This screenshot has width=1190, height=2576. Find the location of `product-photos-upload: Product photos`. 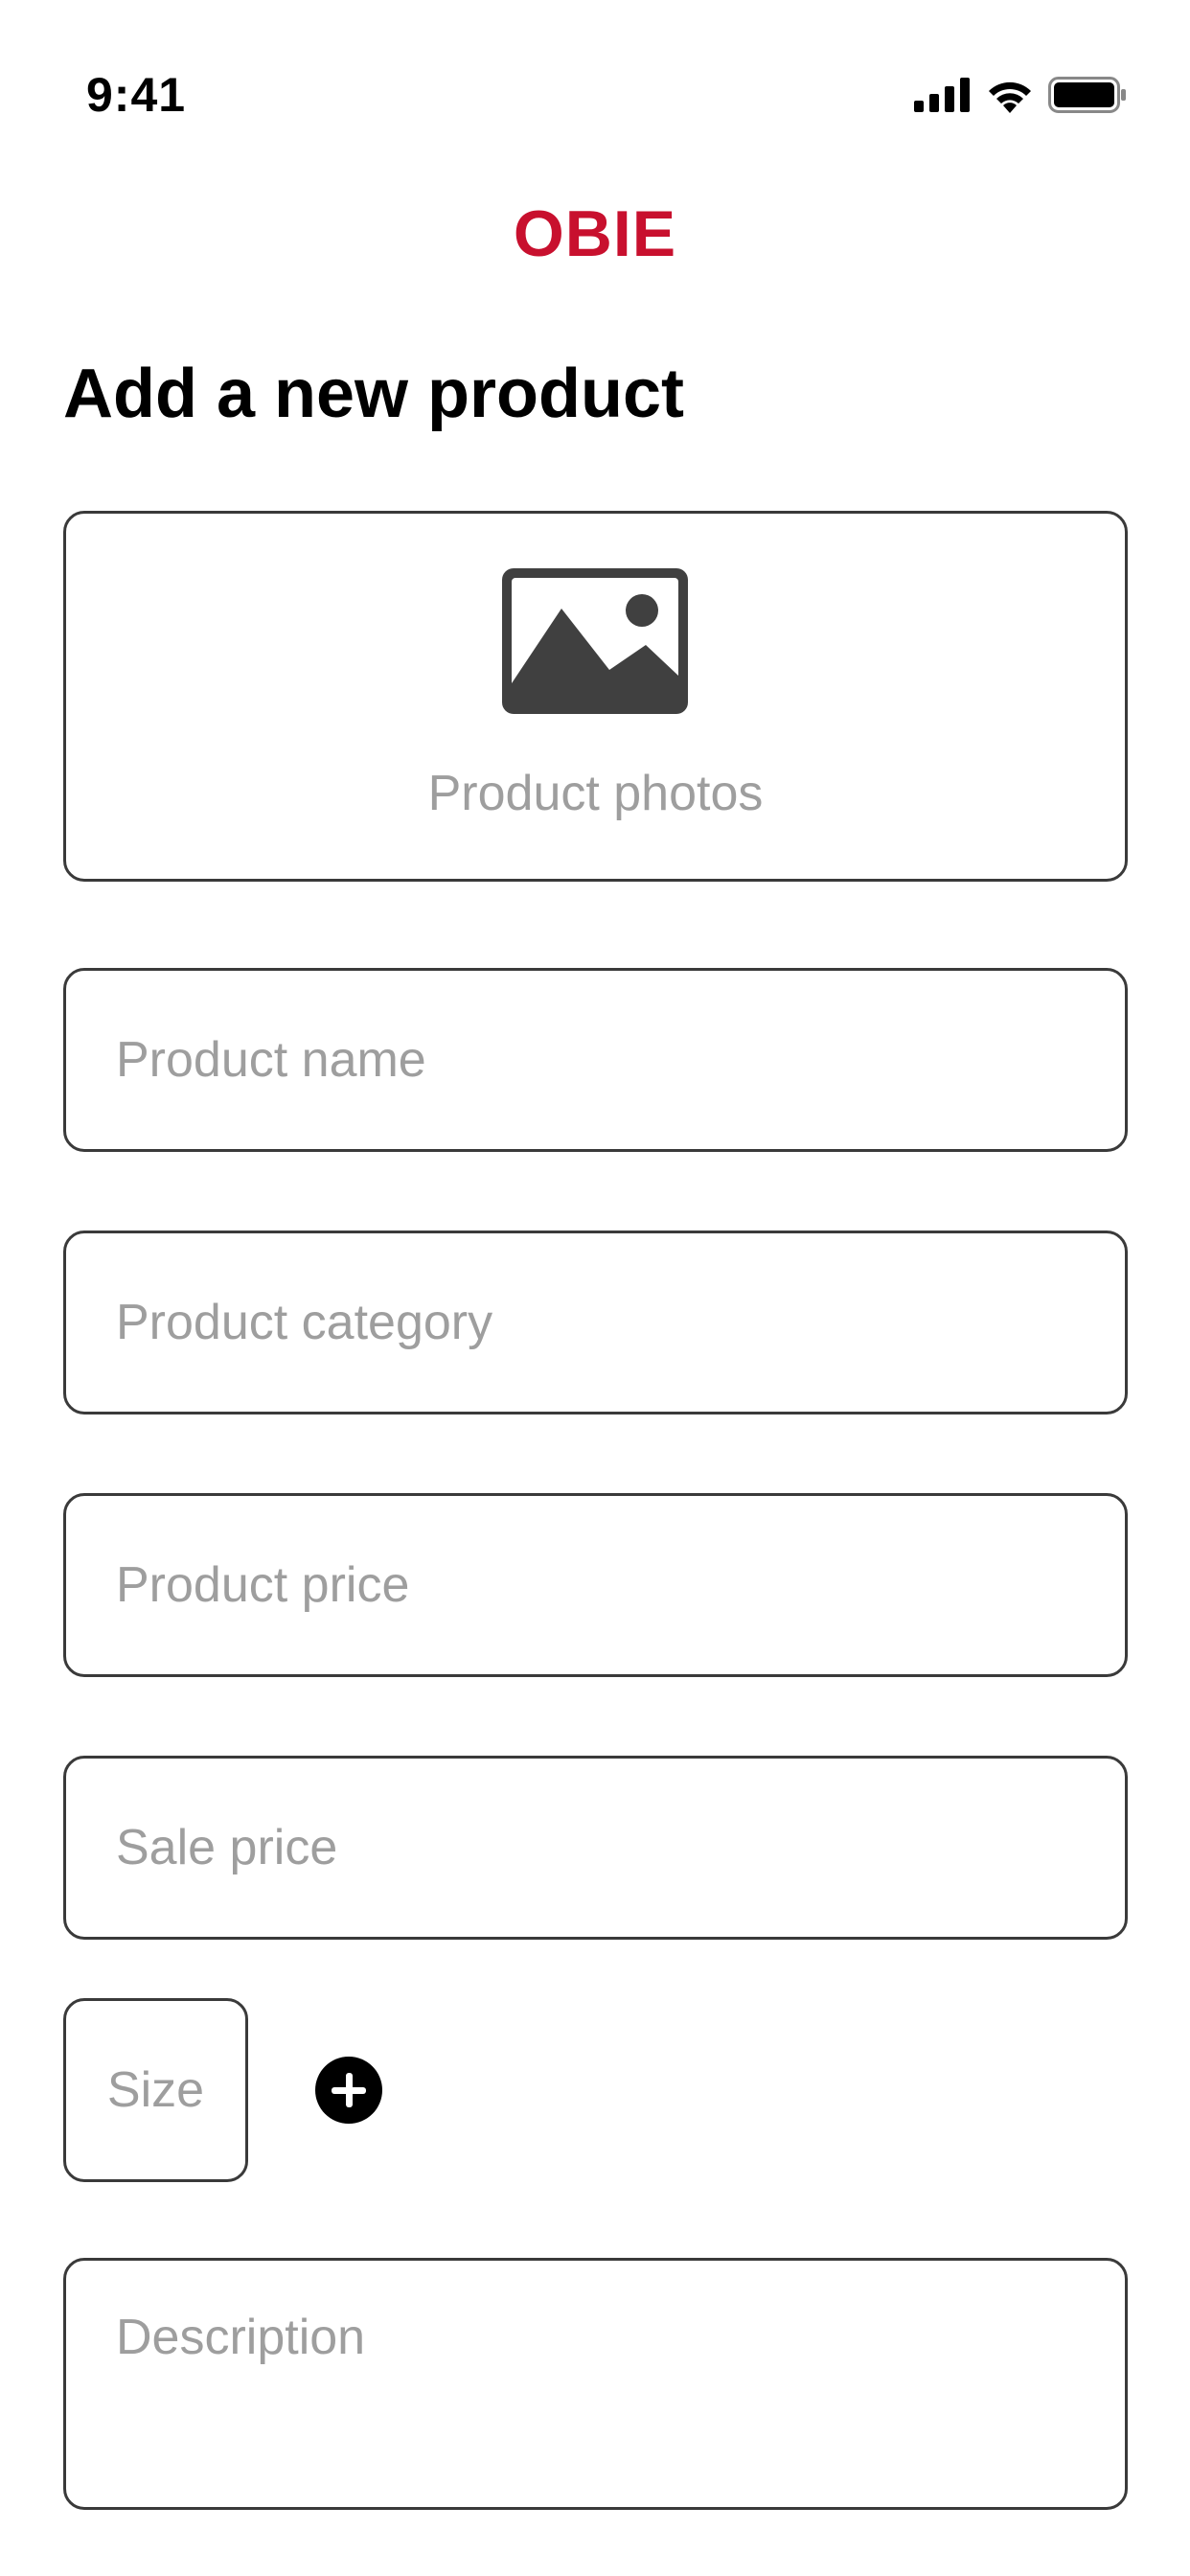

product-photos-upload: Product photos is located at coordinates (595, 696).